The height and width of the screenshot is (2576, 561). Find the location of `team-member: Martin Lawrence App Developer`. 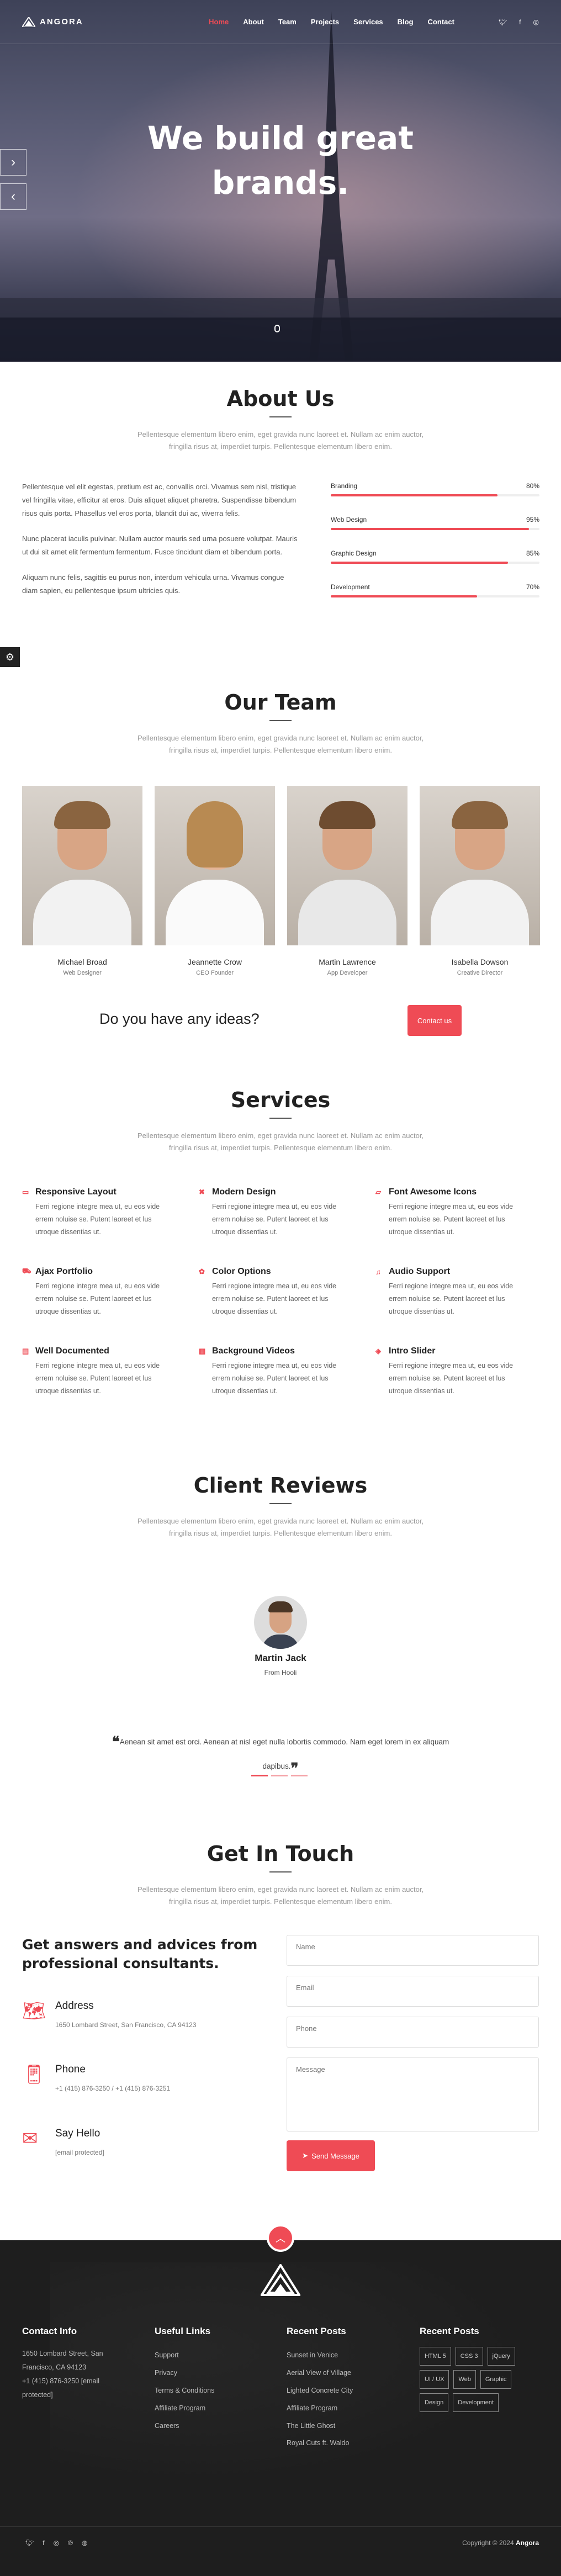

team-member: Martin Lawrence App Developer is located at coordinates (347, 881).